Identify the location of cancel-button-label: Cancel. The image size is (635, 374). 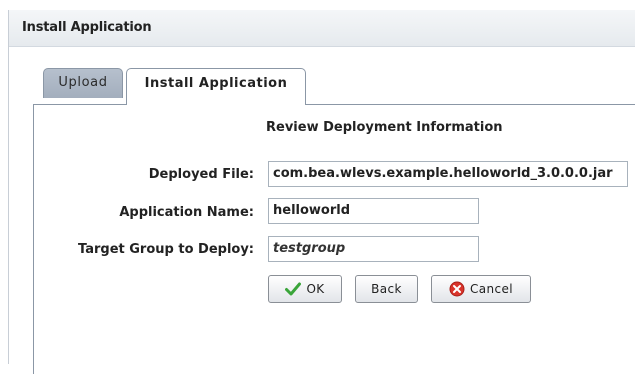
(491, 289).